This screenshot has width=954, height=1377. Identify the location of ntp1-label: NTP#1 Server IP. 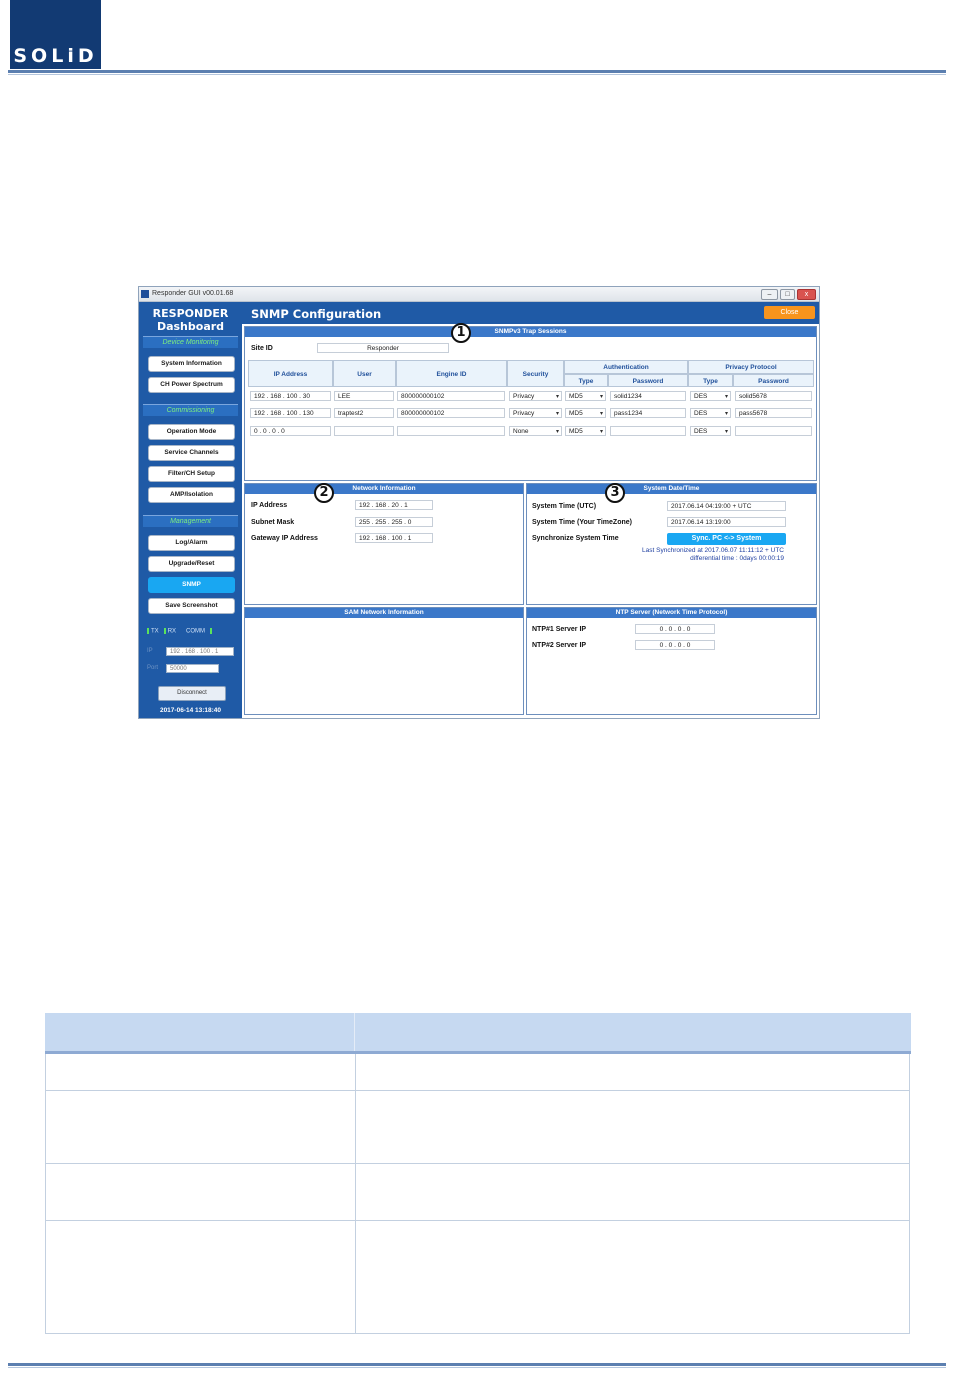
(559, 629).